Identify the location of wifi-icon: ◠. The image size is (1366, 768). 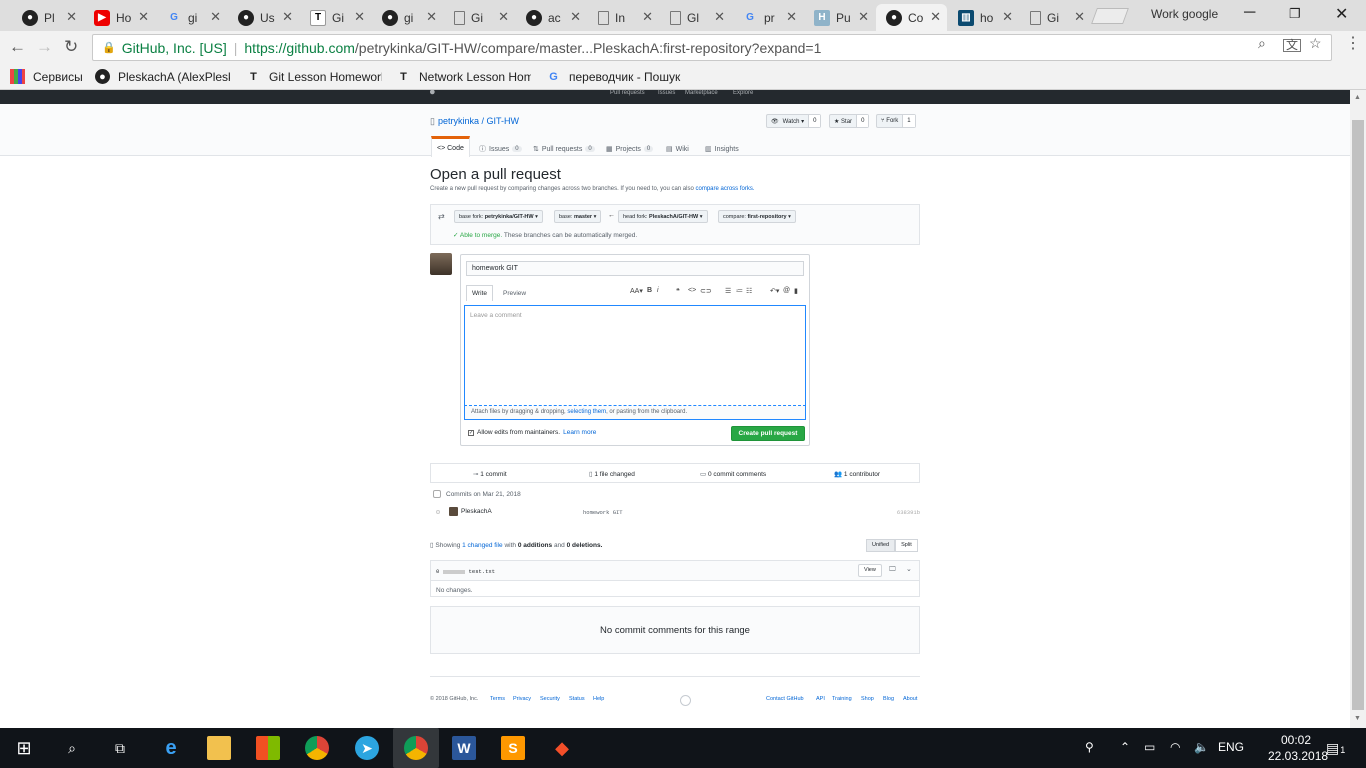
(1175, 747).